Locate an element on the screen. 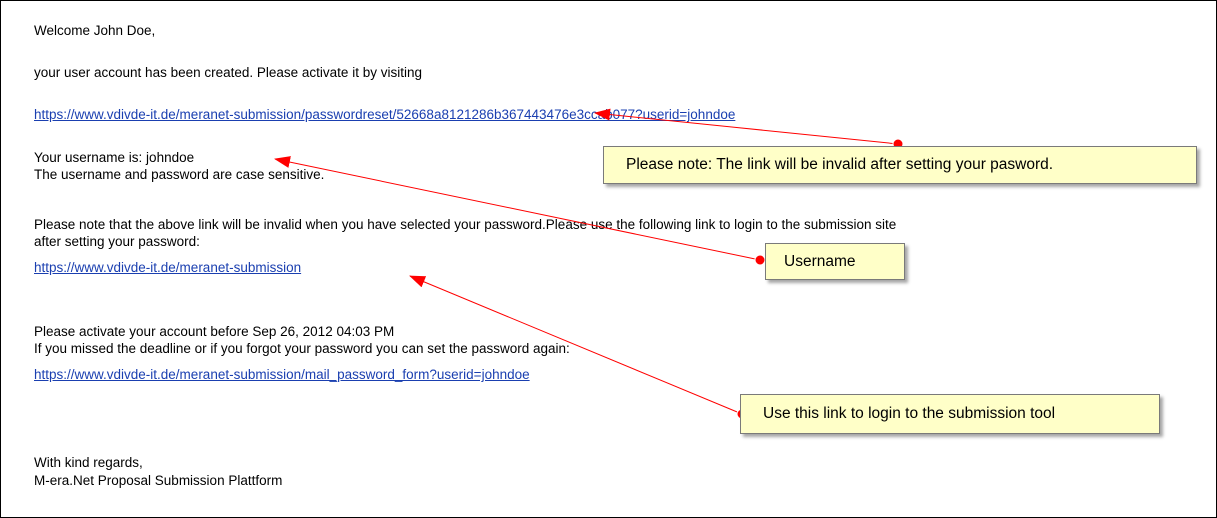 The height and width of the screenshot is (518, 1217). username-text: Your username is: johndoe is located at coordinates (114, 157).